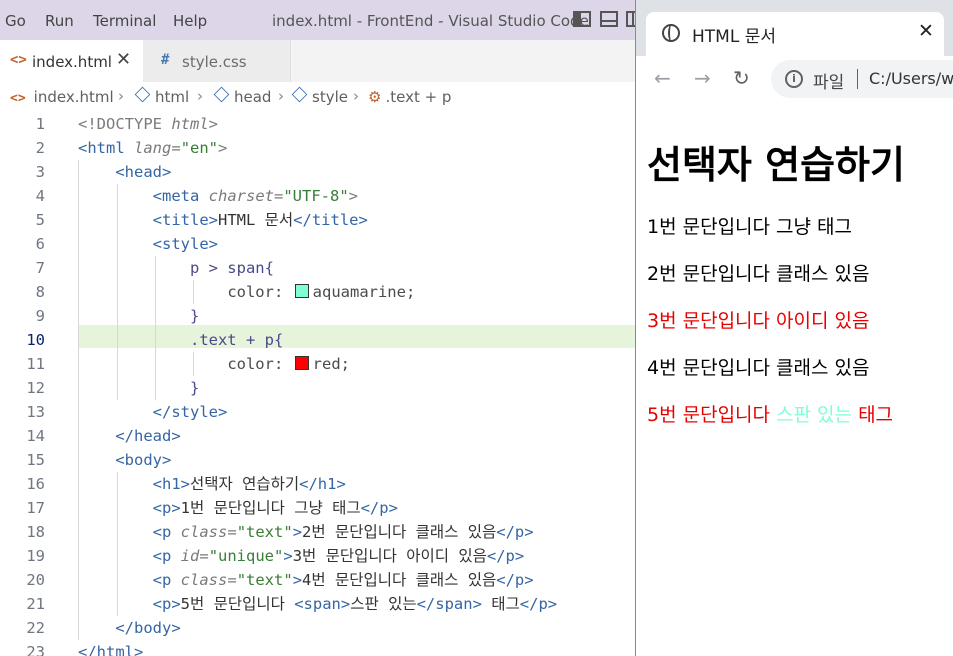 This screenshot has width=953, height=656. Describe the element at coordinates (99, 460) in the screenshot. I see `code-line: 15 <body>` at that location.